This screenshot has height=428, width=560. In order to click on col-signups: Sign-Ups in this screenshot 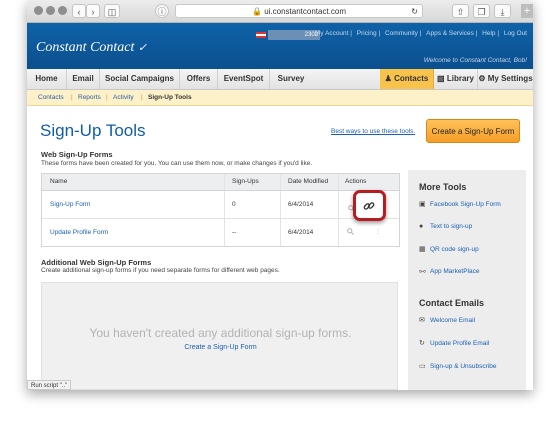, I will do `click(245, 182)`.